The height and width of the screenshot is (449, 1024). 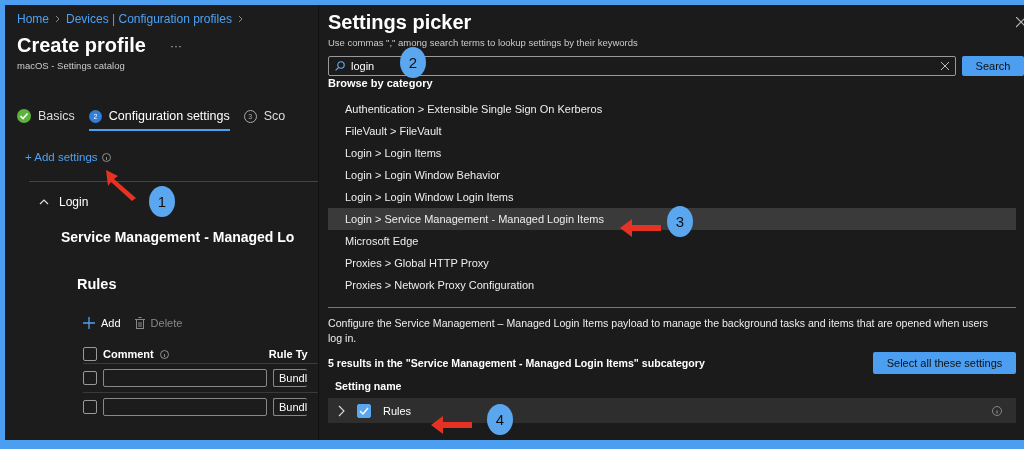 What do you see at coordinates (111, 323) in the screenshot?
I see `add-button: Add` at bounding box center [111, 323].